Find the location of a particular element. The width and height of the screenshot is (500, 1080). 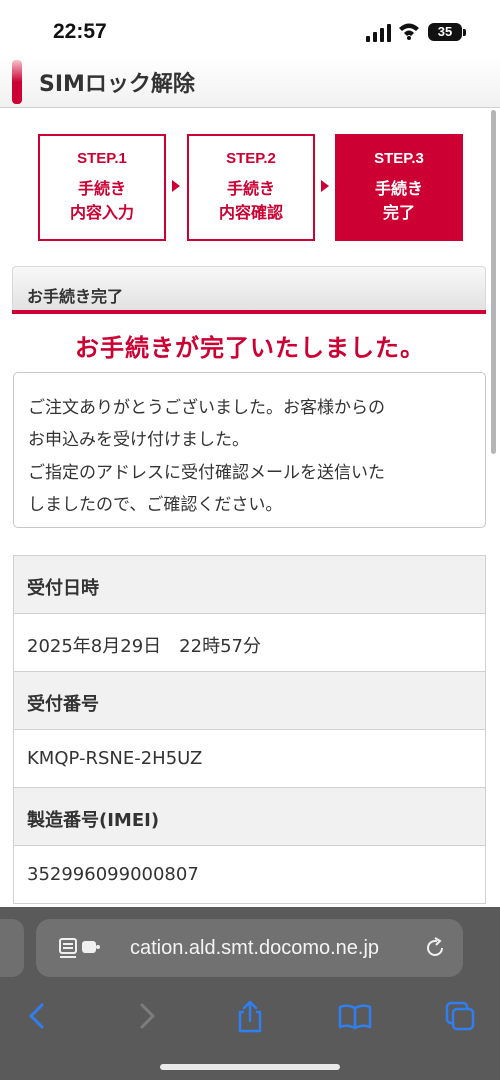

tabs-icon is located at coordinates (460, 1016).